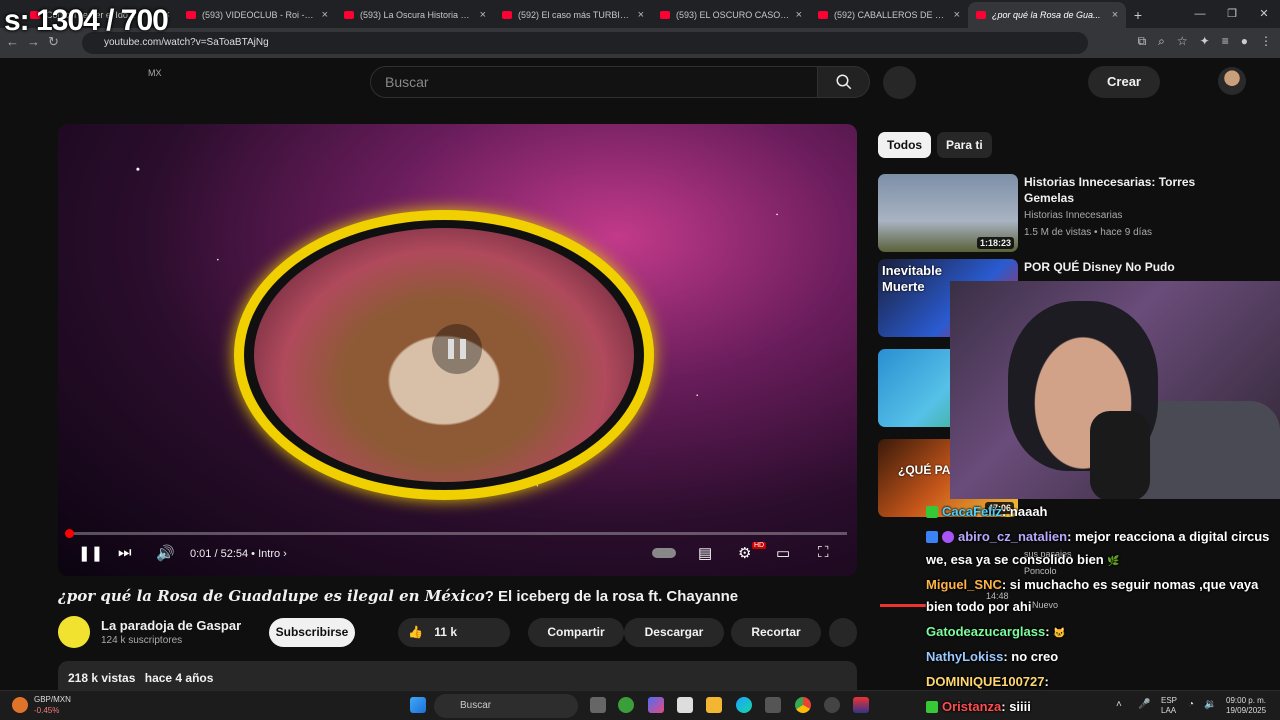  I want to click on fullscreen-icon: ⛶, so click(823, 552).